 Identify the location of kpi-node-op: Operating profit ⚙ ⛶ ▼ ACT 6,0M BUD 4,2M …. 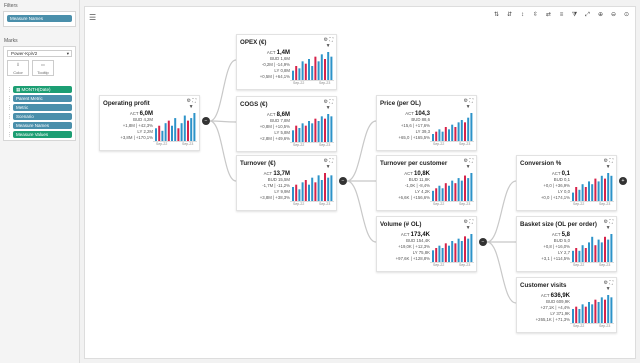
(149, 123).